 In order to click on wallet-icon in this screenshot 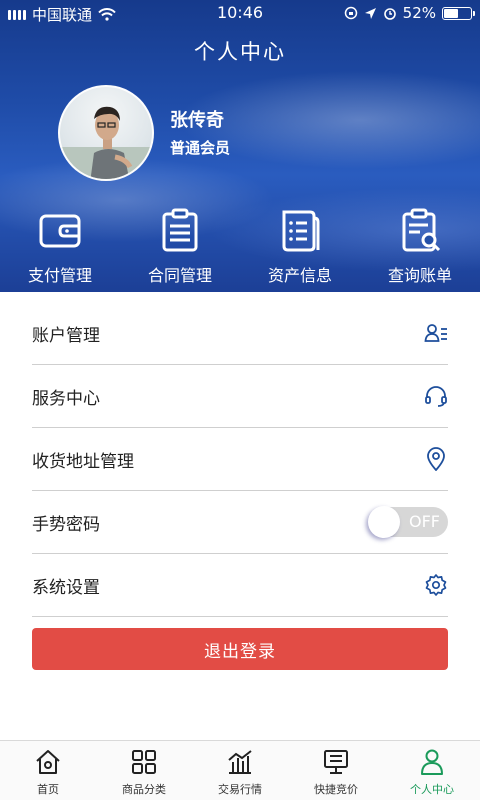, I will do `click(60, 231)`.